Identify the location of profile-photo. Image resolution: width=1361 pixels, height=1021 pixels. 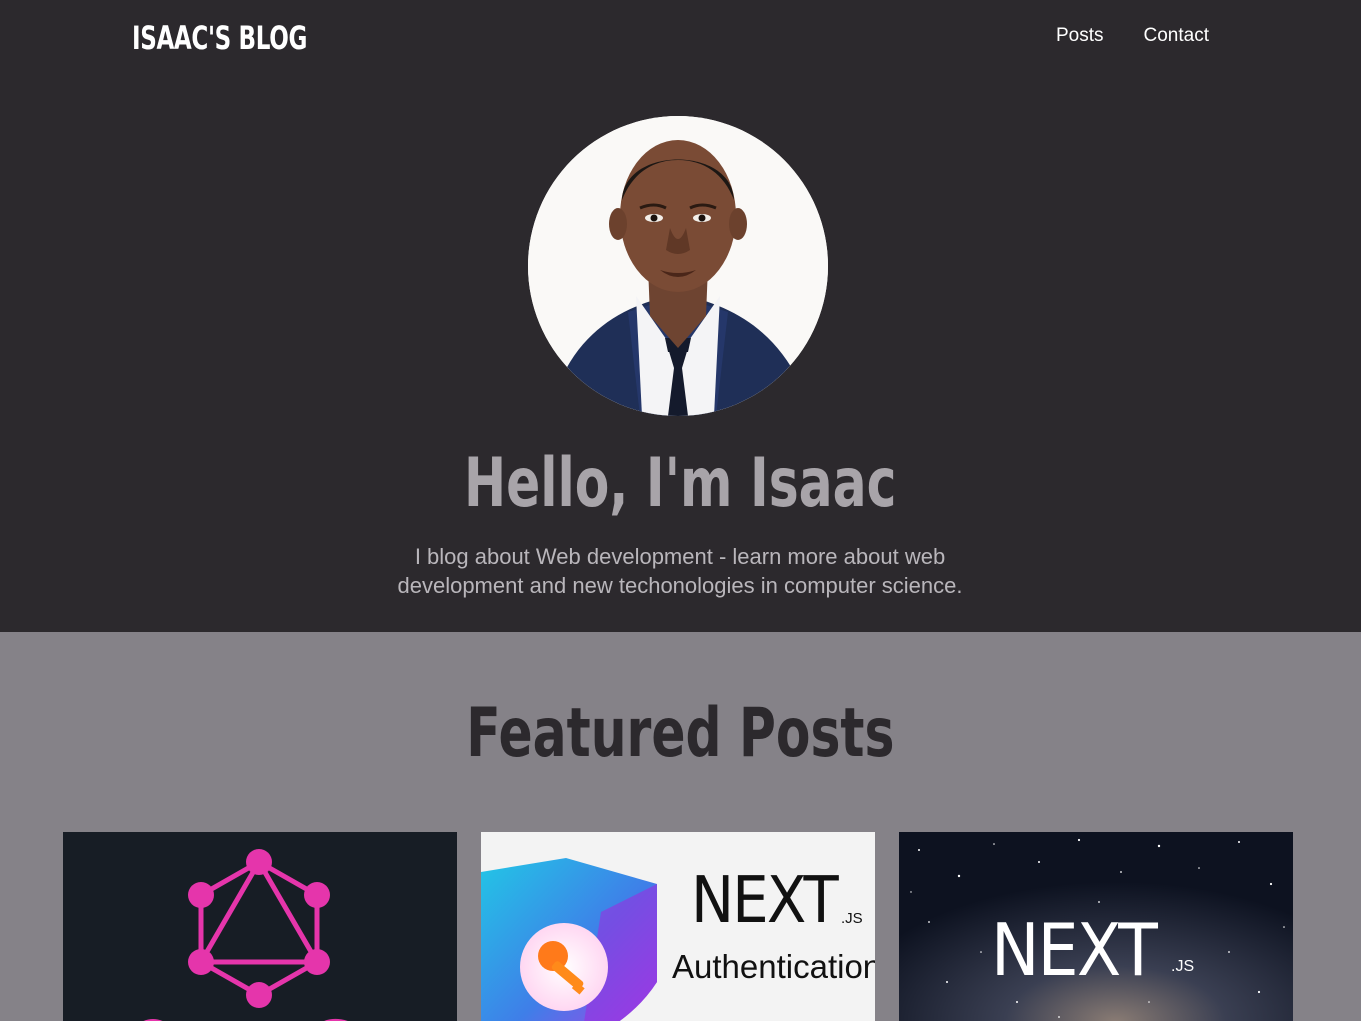
(678, 266).